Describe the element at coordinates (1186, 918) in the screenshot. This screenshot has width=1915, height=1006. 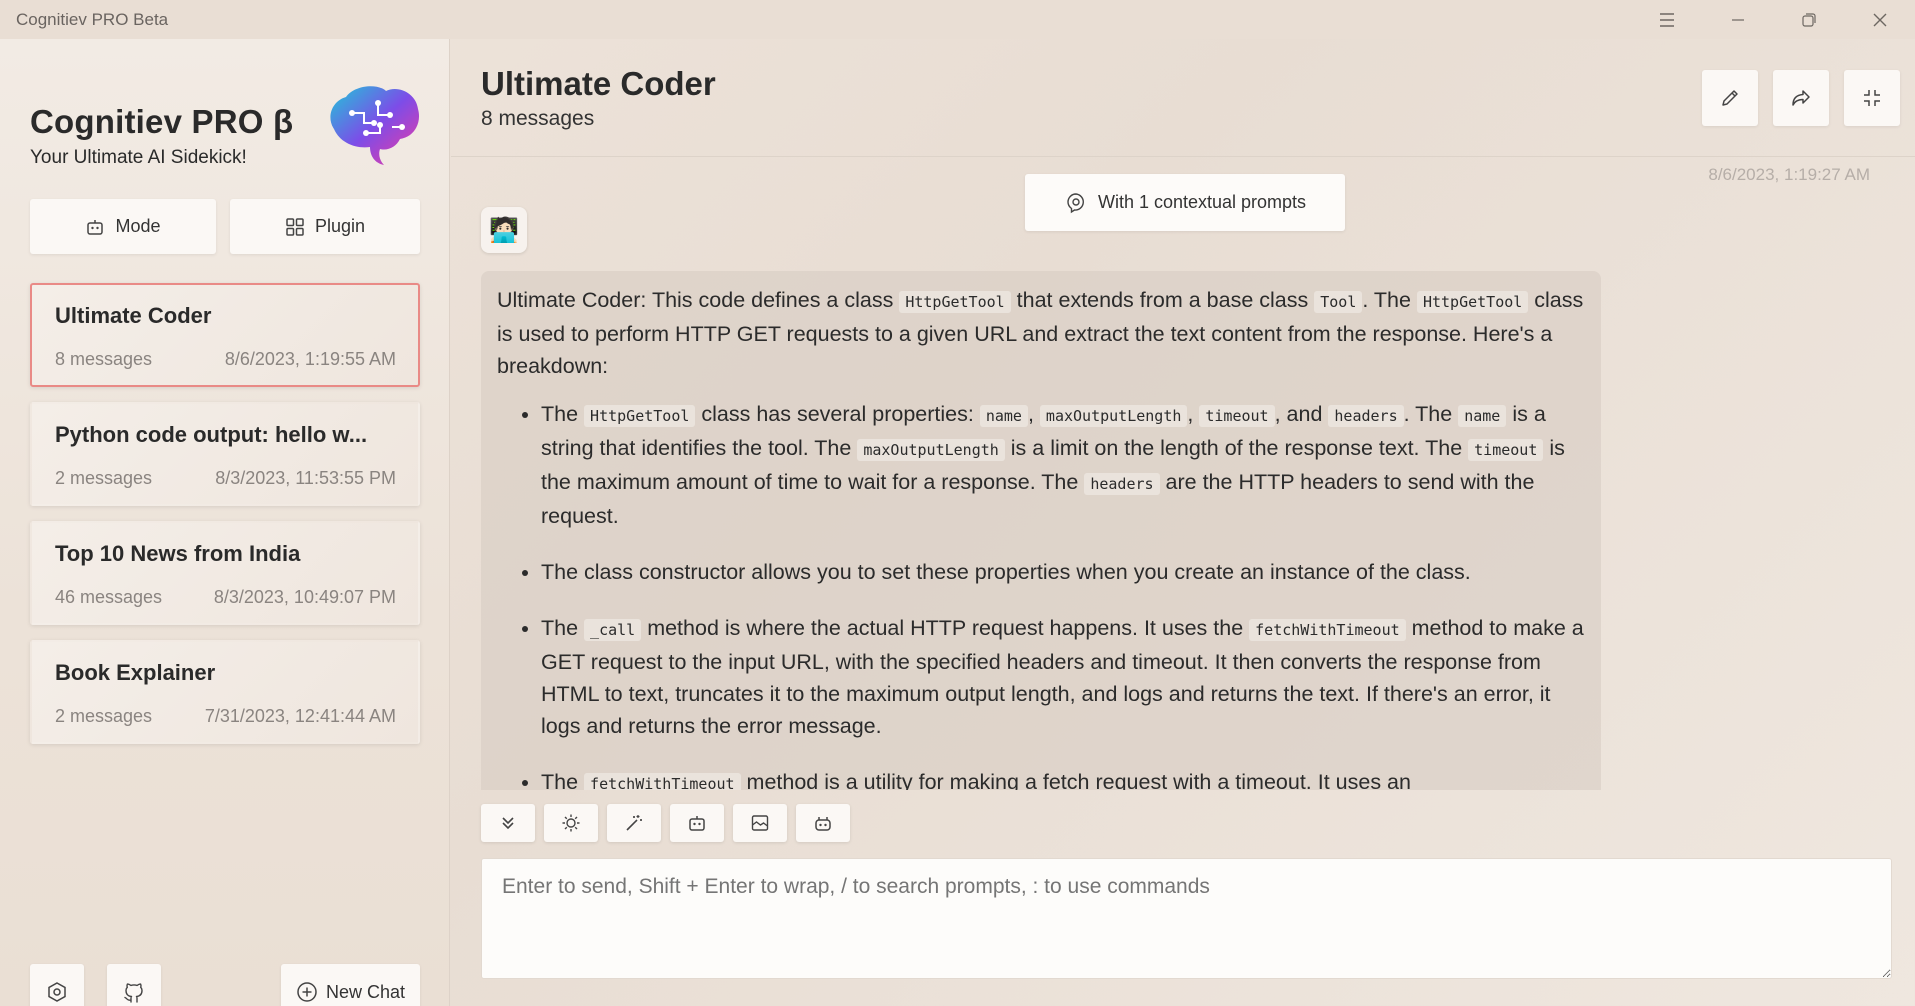
I see `message-input` at that location.